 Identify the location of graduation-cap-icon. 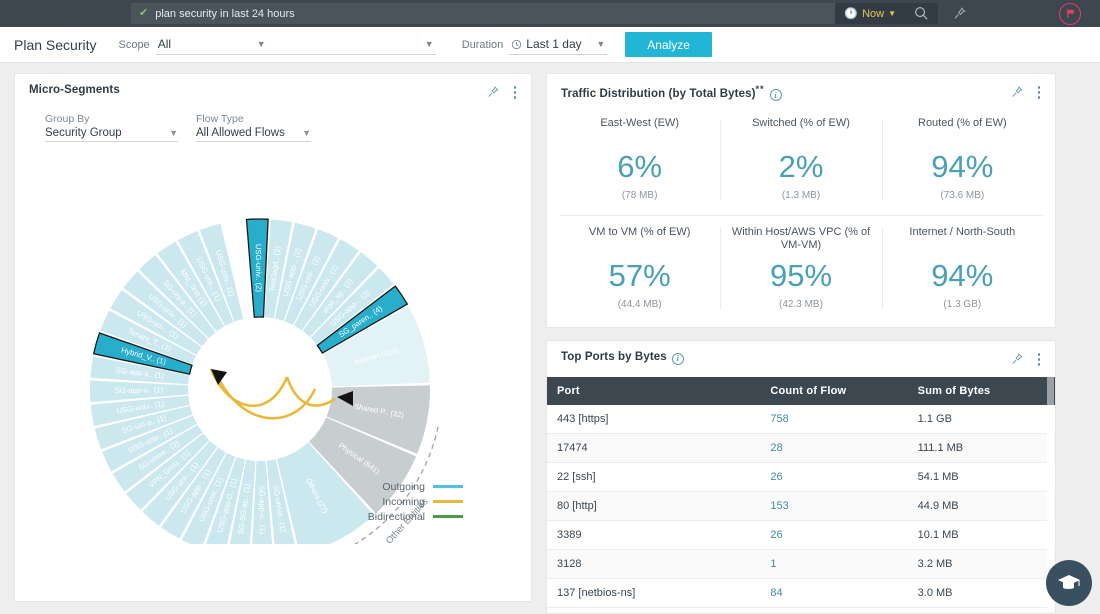
(1069, 582).